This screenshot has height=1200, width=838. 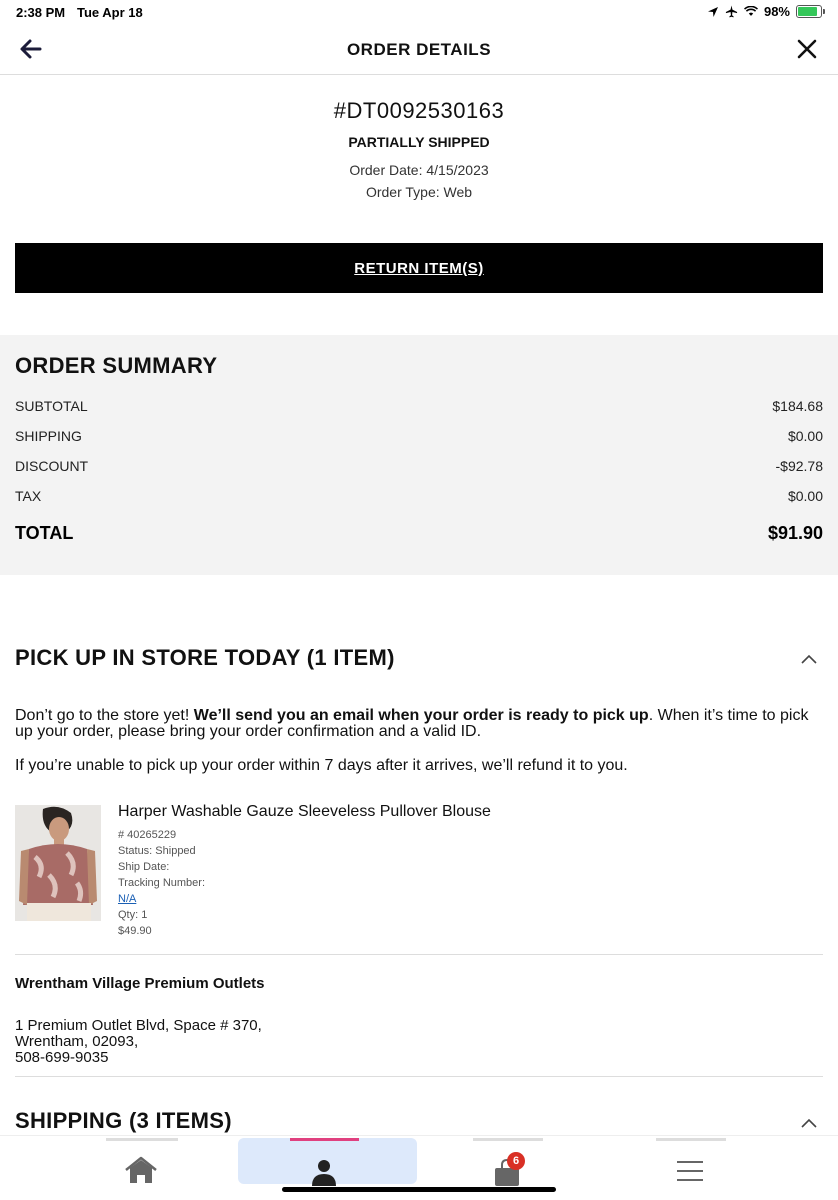 What do you see at coordinates (419, 170) in the screenshot?
I see `order-date: Order Date: 4/15/2023` at bounding box center [419, 170].